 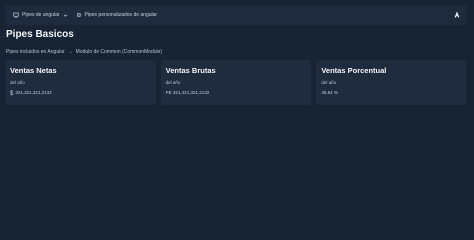 I want to click on card-title: Ventas Porcentual, so click(x=354, y=70).